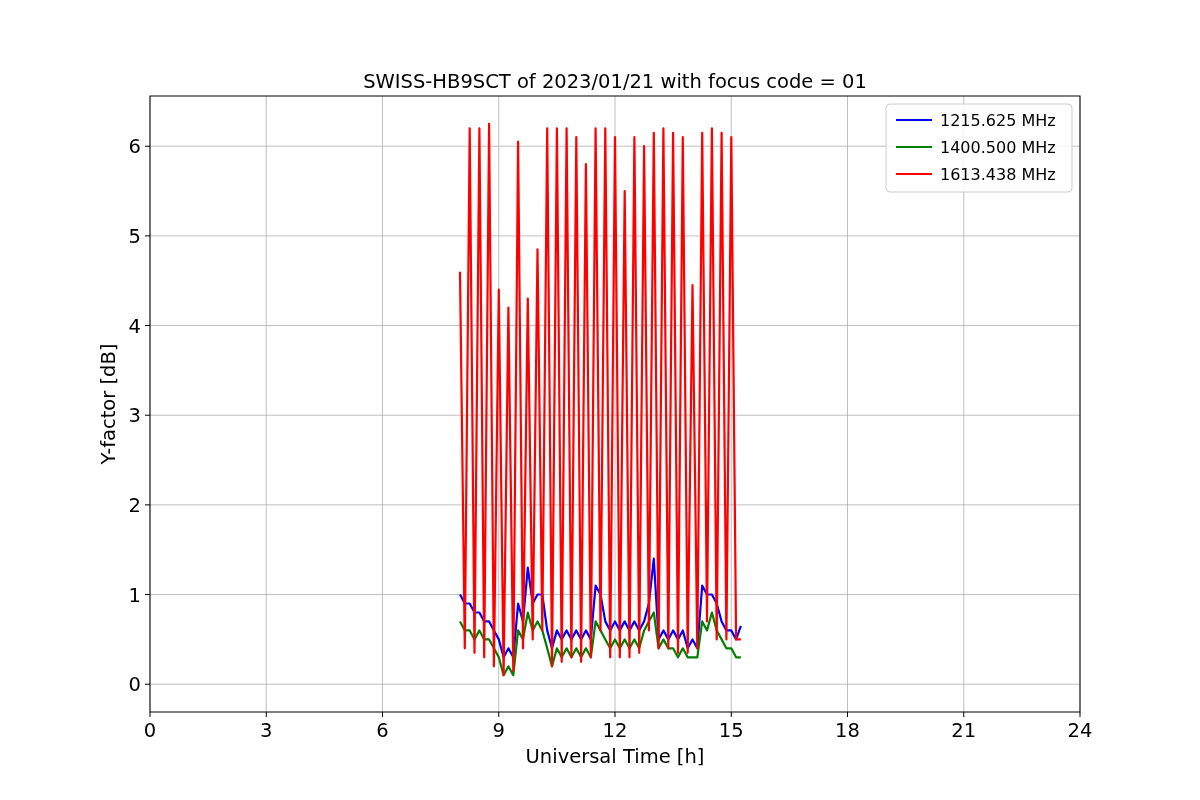  I want to click on y-tick-label: 3, so click(134, 416).